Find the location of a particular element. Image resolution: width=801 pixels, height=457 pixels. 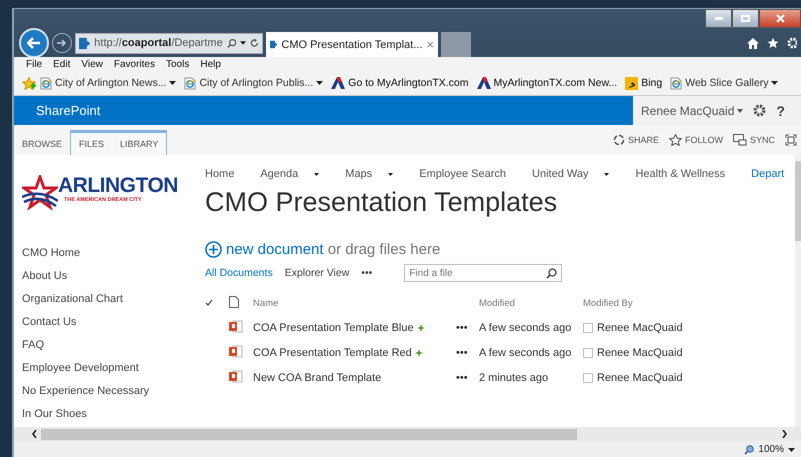

menu-item: Help is located at coordinates (210, 64).